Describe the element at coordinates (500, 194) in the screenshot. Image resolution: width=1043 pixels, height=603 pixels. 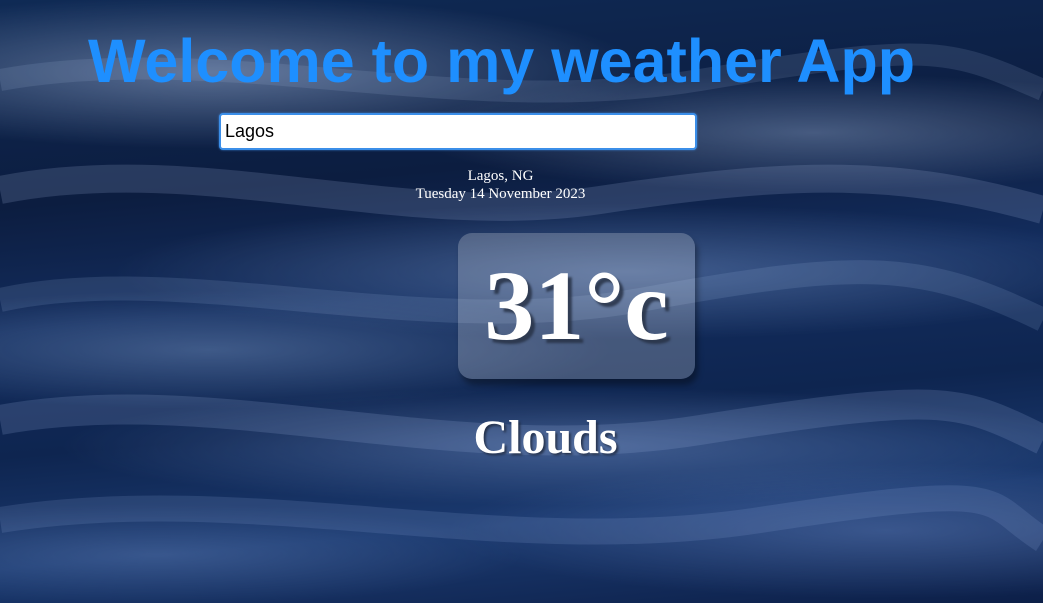
I see `location-date: Tuesday 14 November 2023` at that location.